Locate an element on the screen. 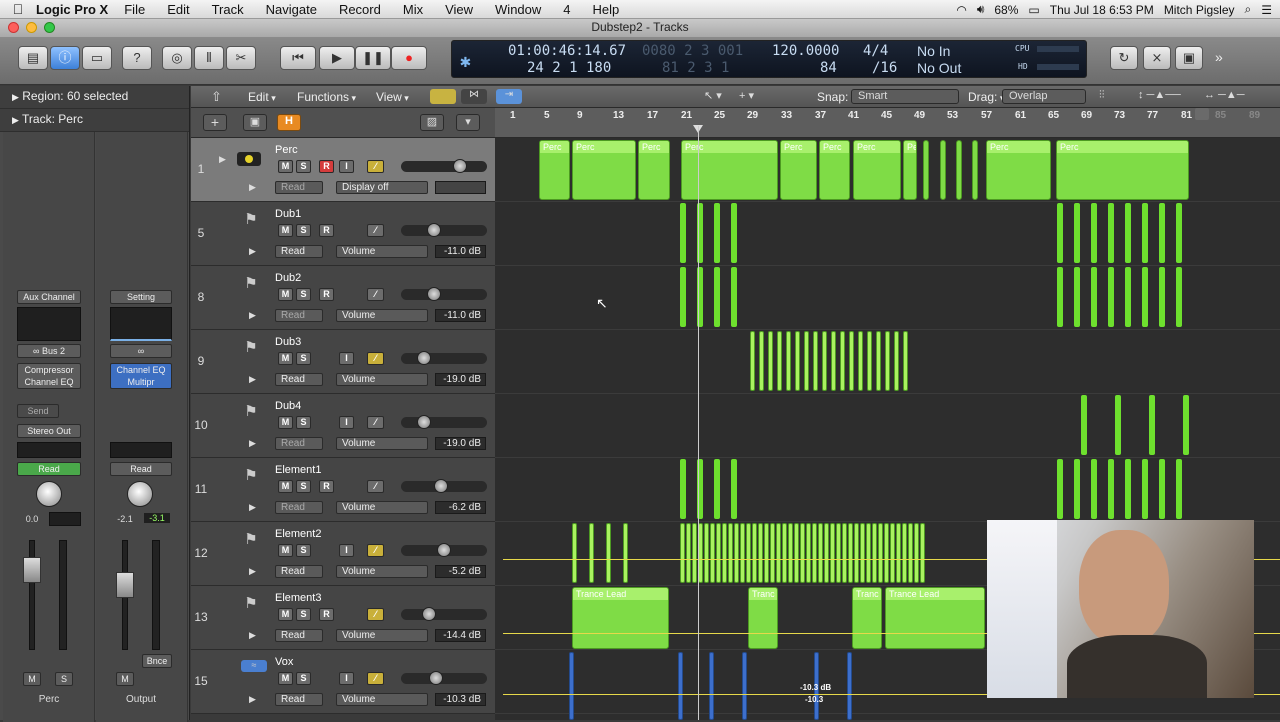 The image size is (1280, 722). plugin-compressor: Compressor is located at coordinates (48, 370).